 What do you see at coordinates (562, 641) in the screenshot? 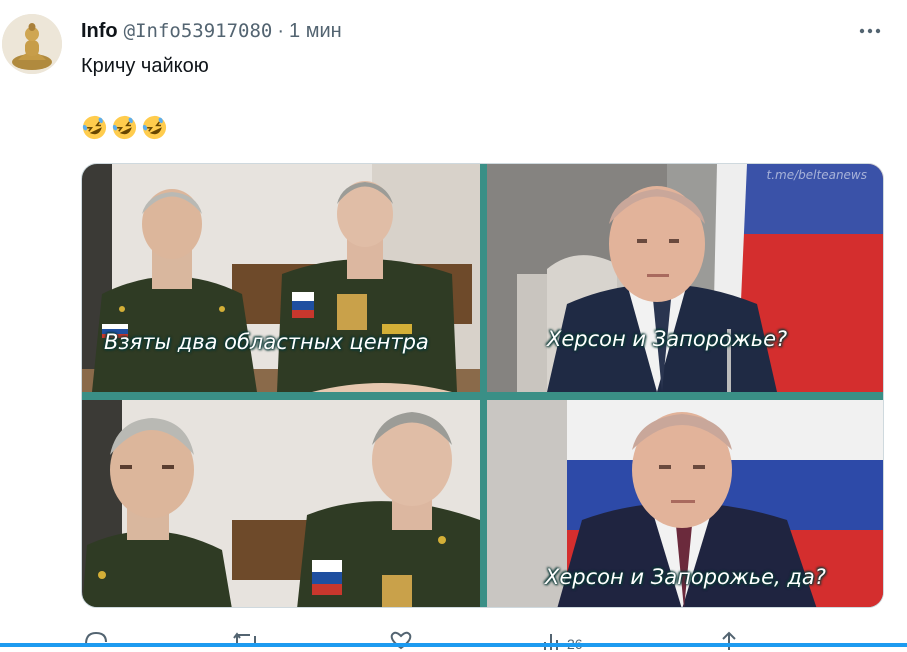
I see `views-button: 26` at bounding box center [562, 641].